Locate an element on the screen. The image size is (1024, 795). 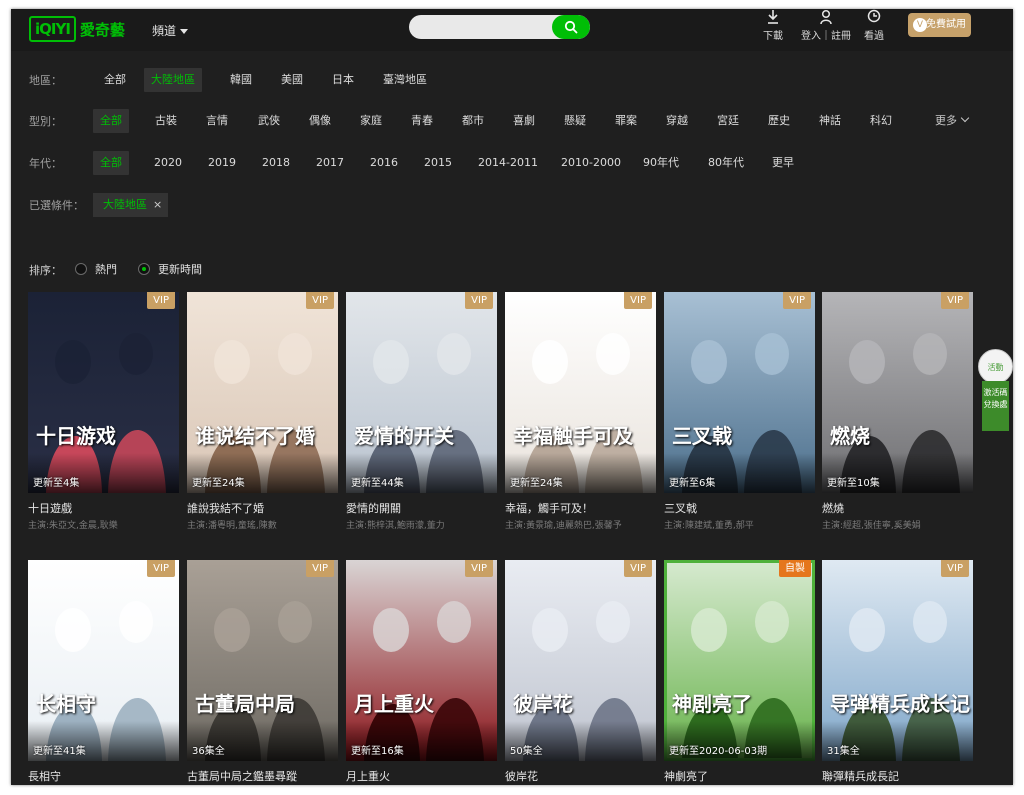
filter-year-option: 90年代 is located at coordinates (661, 163).